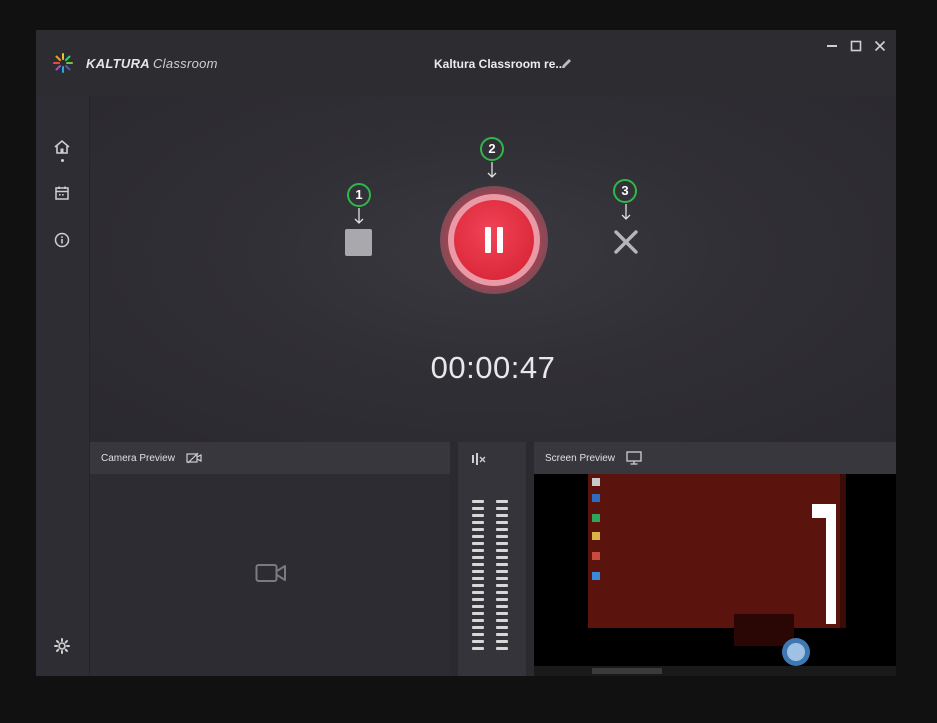 The height and width of the screenshot is (723, 937). I want to click on annotation-3: 3, so click(625, 191).